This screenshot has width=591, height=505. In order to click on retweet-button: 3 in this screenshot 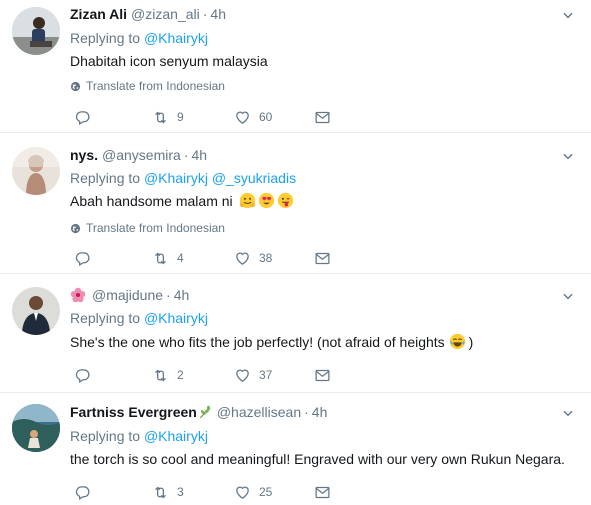, I will do `click(168, 492)`.